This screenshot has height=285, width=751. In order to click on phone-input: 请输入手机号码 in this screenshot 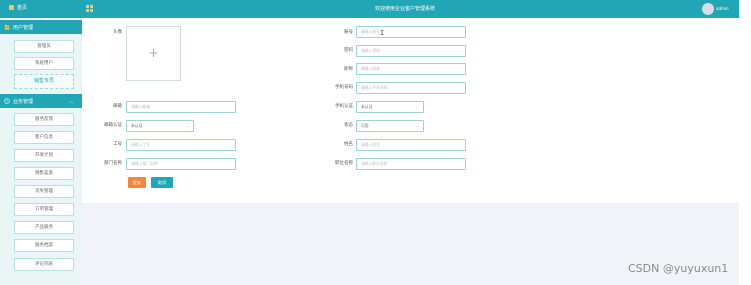, I will do `click(411, 88)`.